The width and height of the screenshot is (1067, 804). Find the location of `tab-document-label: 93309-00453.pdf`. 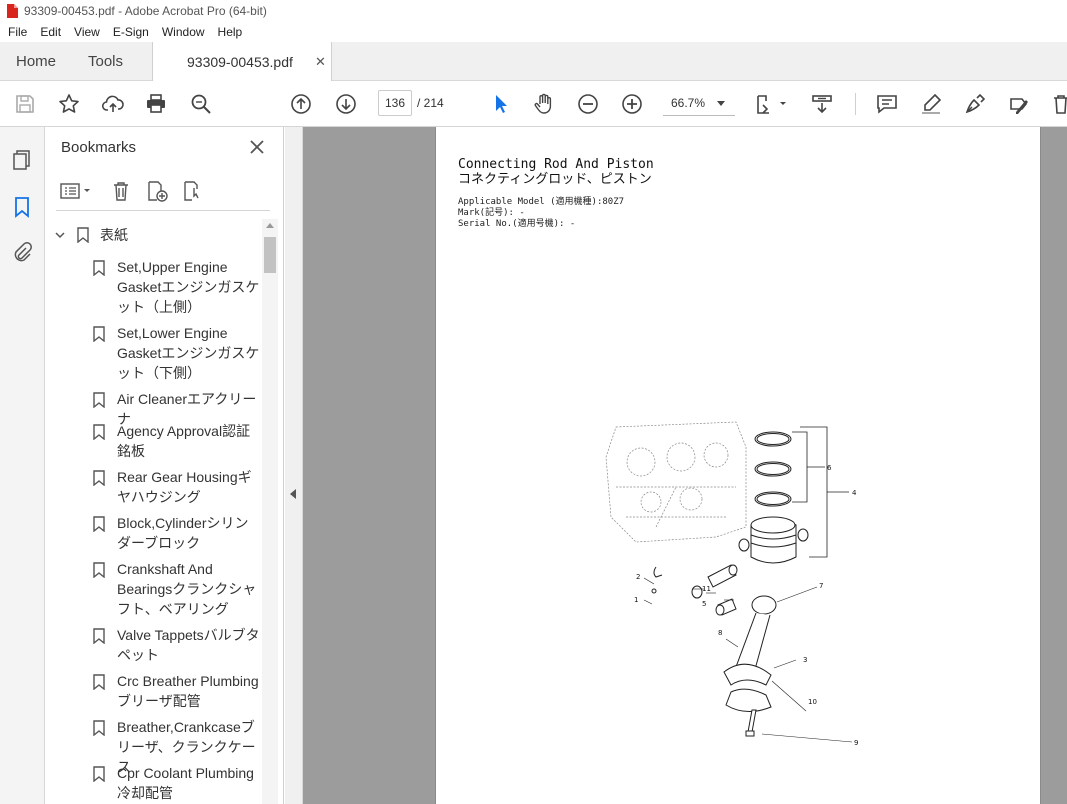

tab-document-label: 93309-00453.pdf is located at coordinates (240, 62).